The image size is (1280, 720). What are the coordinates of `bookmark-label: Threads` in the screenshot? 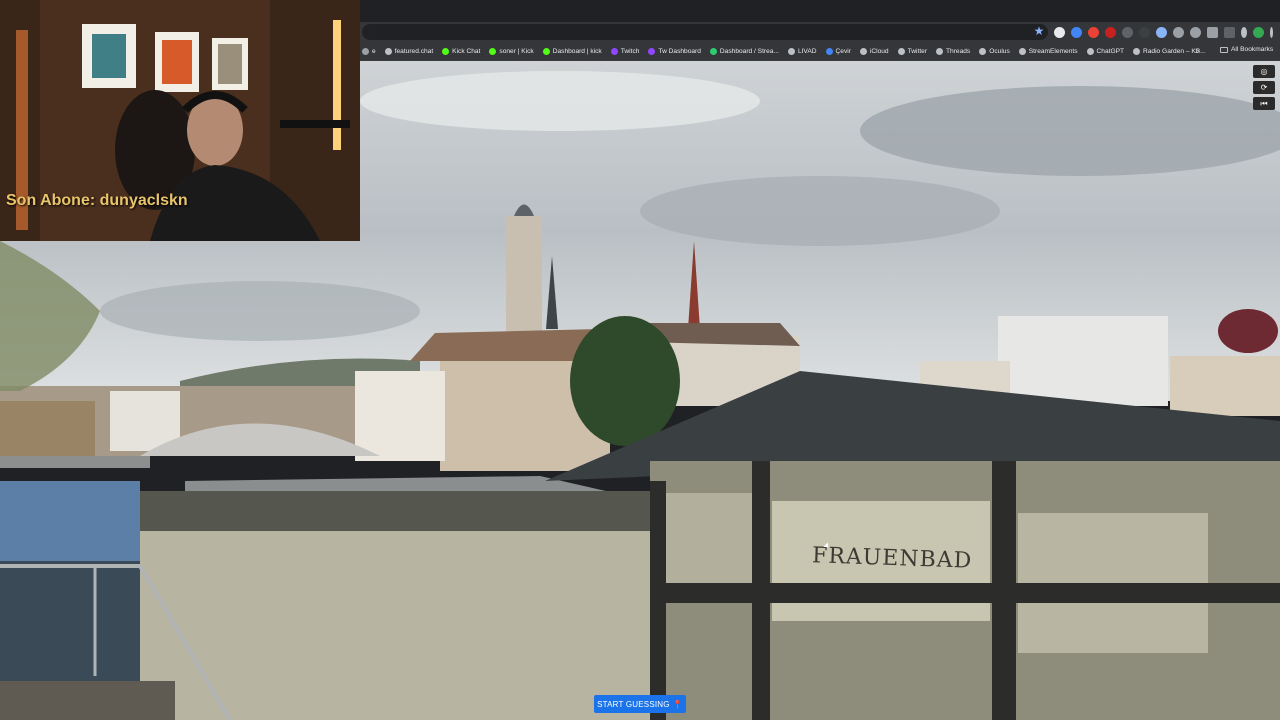 It's located at (958, 51).